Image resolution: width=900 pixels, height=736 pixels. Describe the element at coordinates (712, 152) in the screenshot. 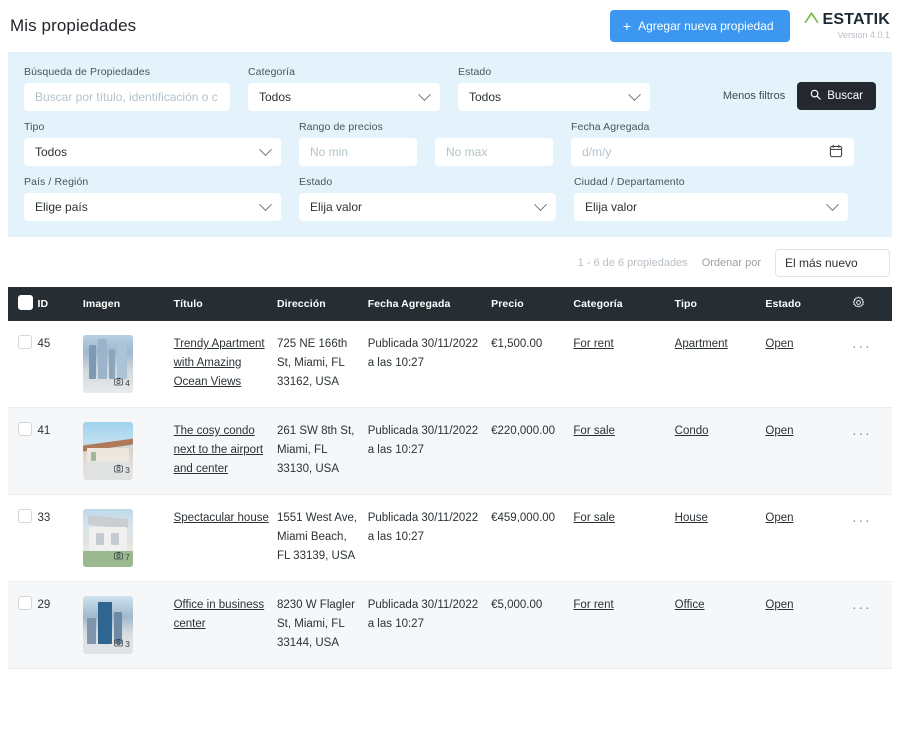

I see `date-added-input: d/m/y` at that location.